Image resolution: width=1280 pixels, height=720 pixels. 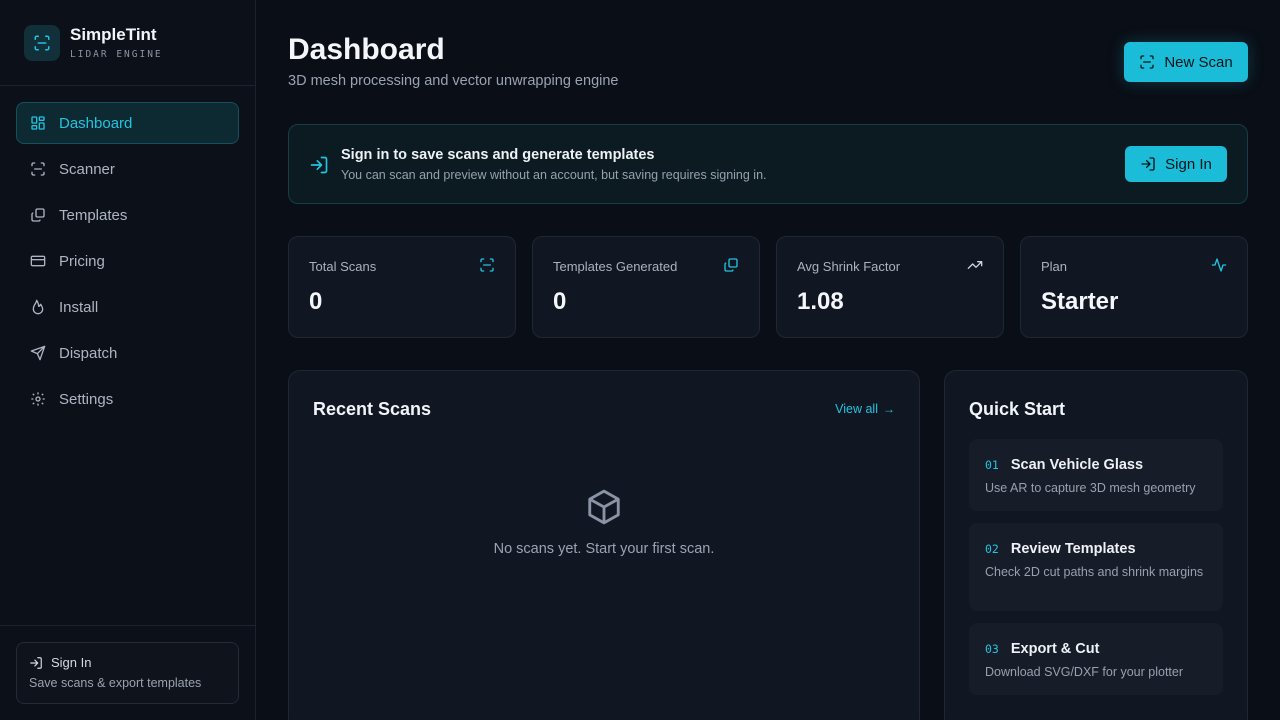 What do you see at coordinates (38, 399) in the screenshot?
I see `gear-icon` at bounding box center [38, 399].